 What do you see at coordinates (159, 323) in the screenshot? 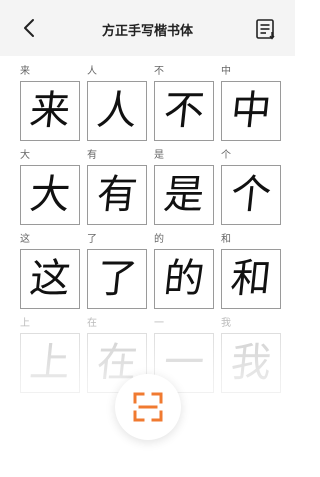
I see `character-label: 一` at bounding box center [159, 323].